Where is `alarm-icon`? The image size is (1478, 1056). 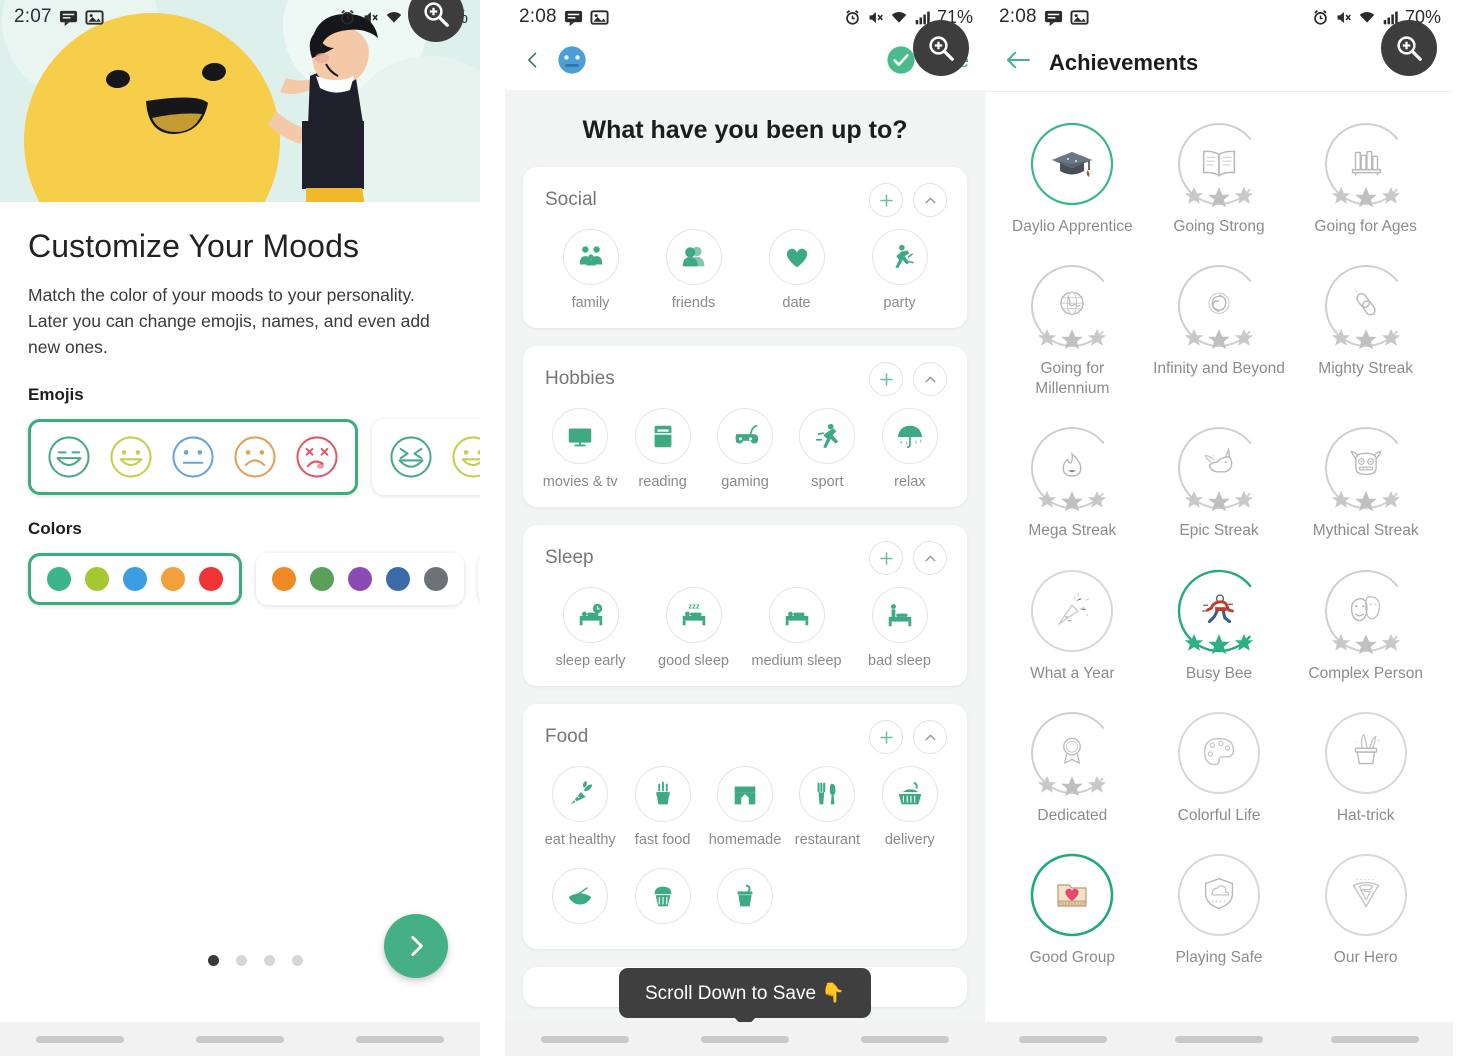 alarm-icon is located at coordinates (852, 17).